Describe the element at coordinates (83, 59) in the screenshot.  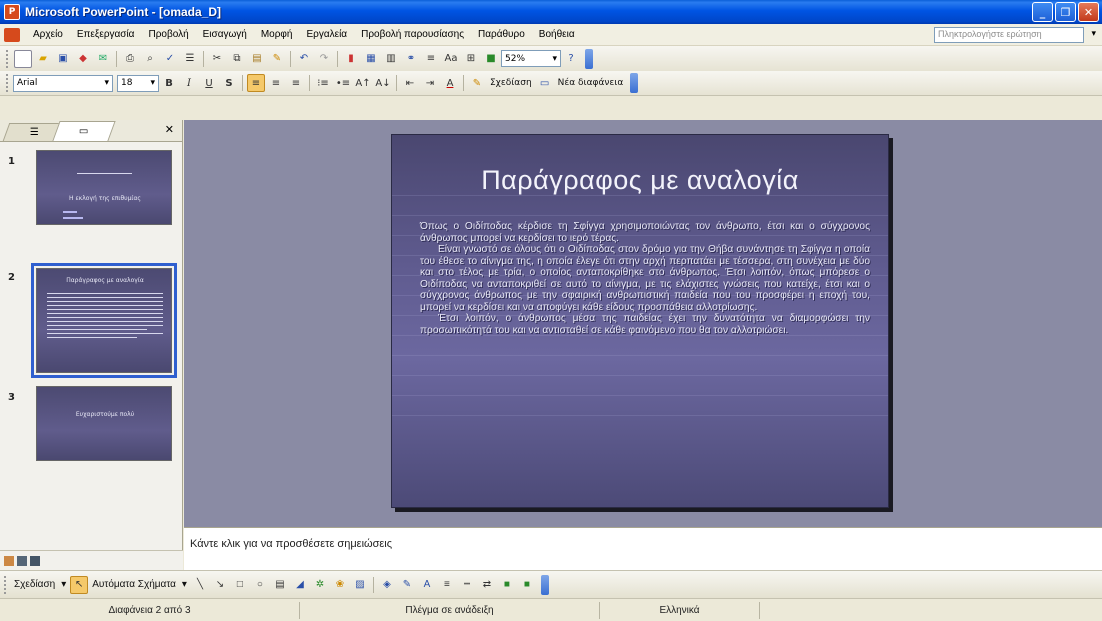
I see `permission-icon: ◆` at that location.